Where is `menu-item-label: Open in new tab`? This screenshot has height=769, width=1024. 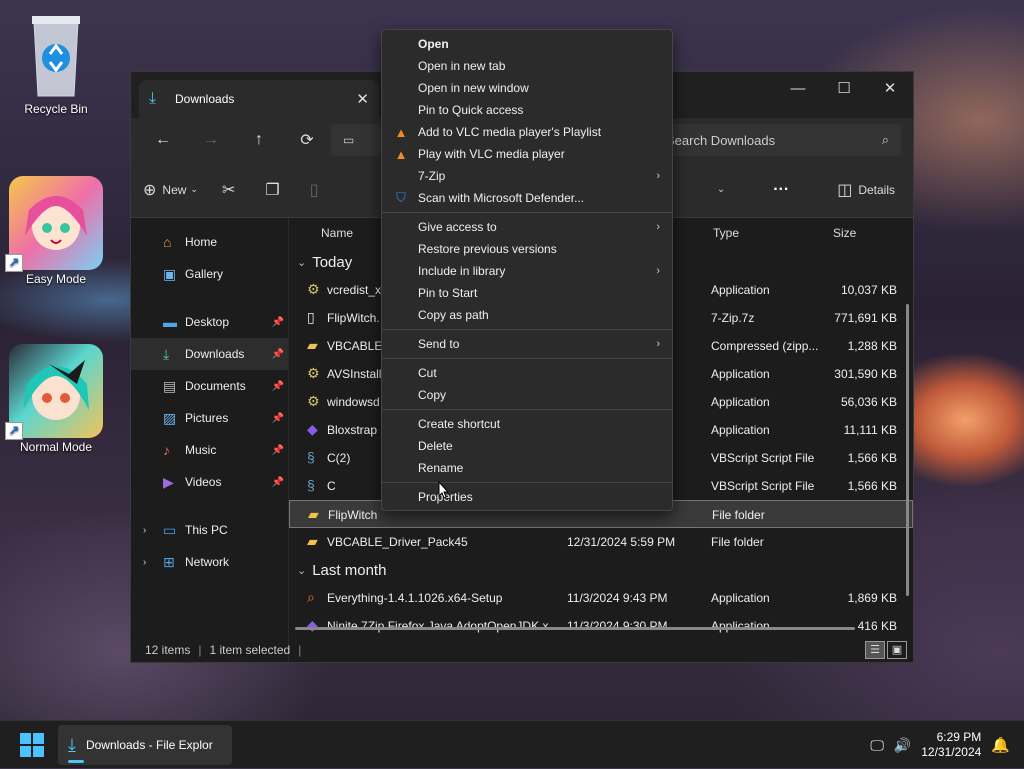 menu-item-label: Open in new tab is located at coordinates (462, 66).